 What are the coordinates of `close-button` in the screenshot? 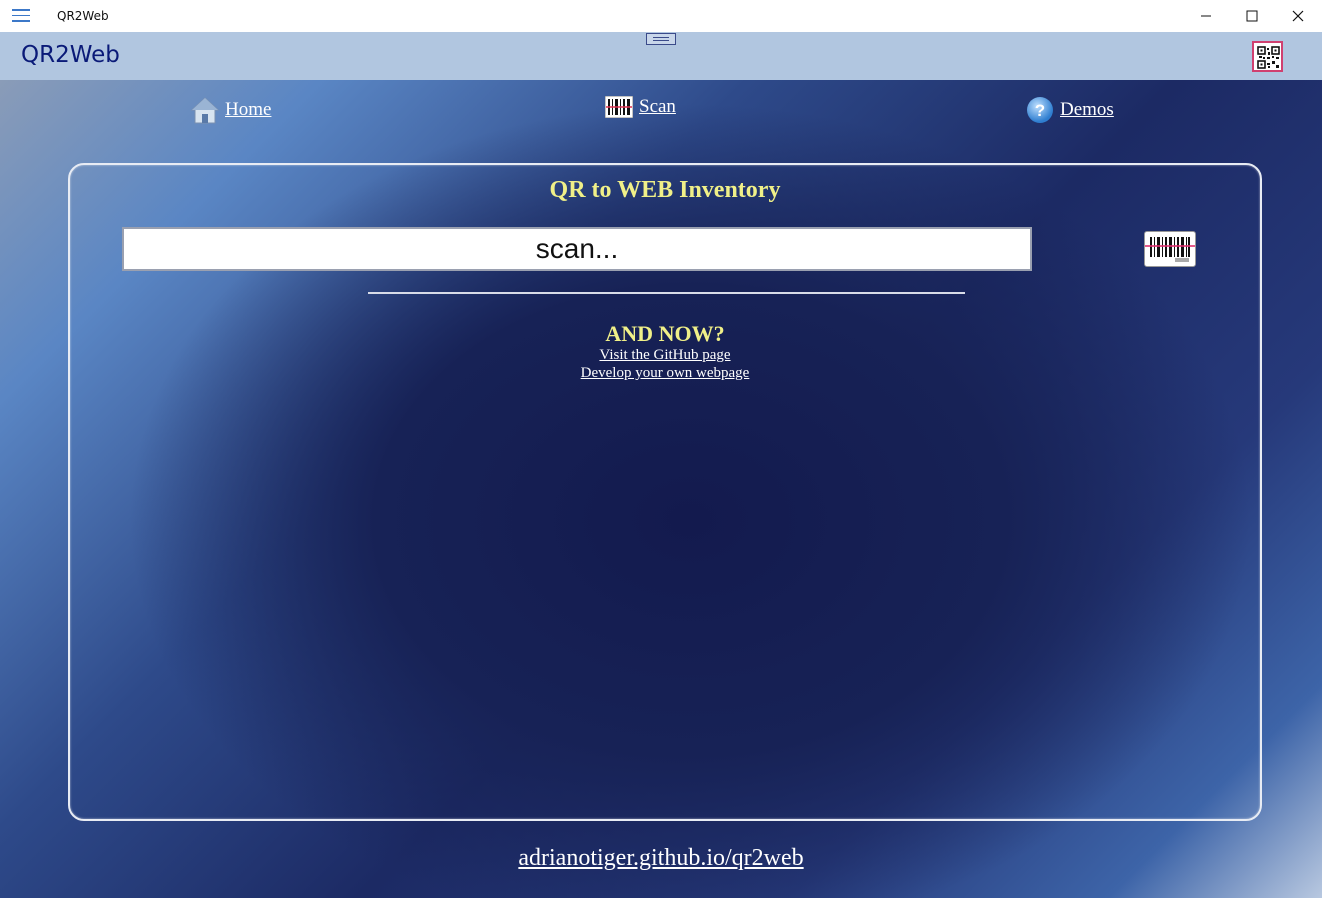 It's located at (1298, 16).